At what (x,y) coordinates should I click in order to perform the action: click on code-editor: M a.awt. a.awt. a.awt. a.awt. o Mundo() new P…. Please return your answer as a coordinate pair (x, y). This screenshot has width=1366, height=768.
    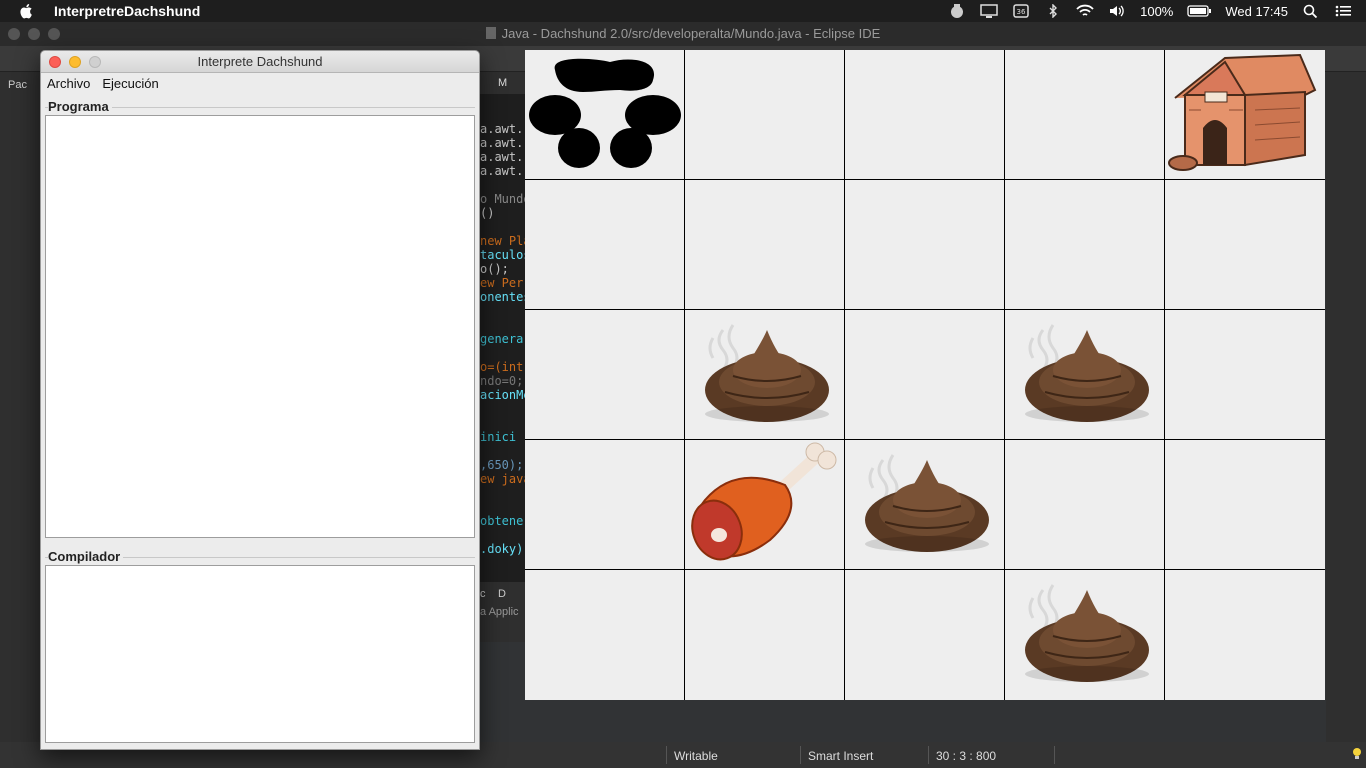
    Looking at the image, I should click on (503, 327).